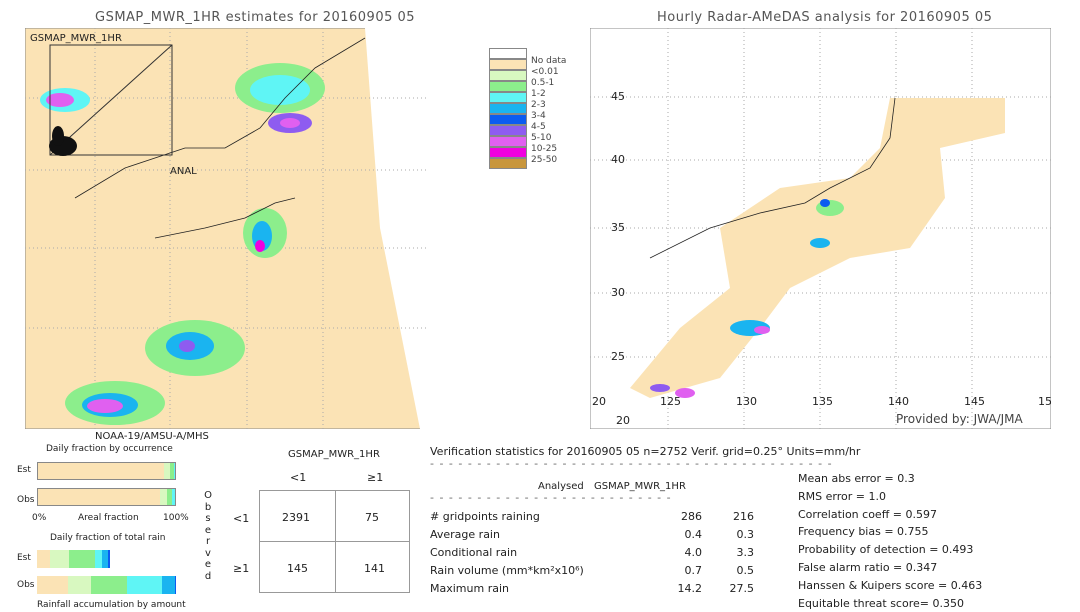 The image size is (1080, 612). What do you see at coordinates (898, 401) in the screenshot?
I see `lon-140: 140` at bounding box center [898, 401].